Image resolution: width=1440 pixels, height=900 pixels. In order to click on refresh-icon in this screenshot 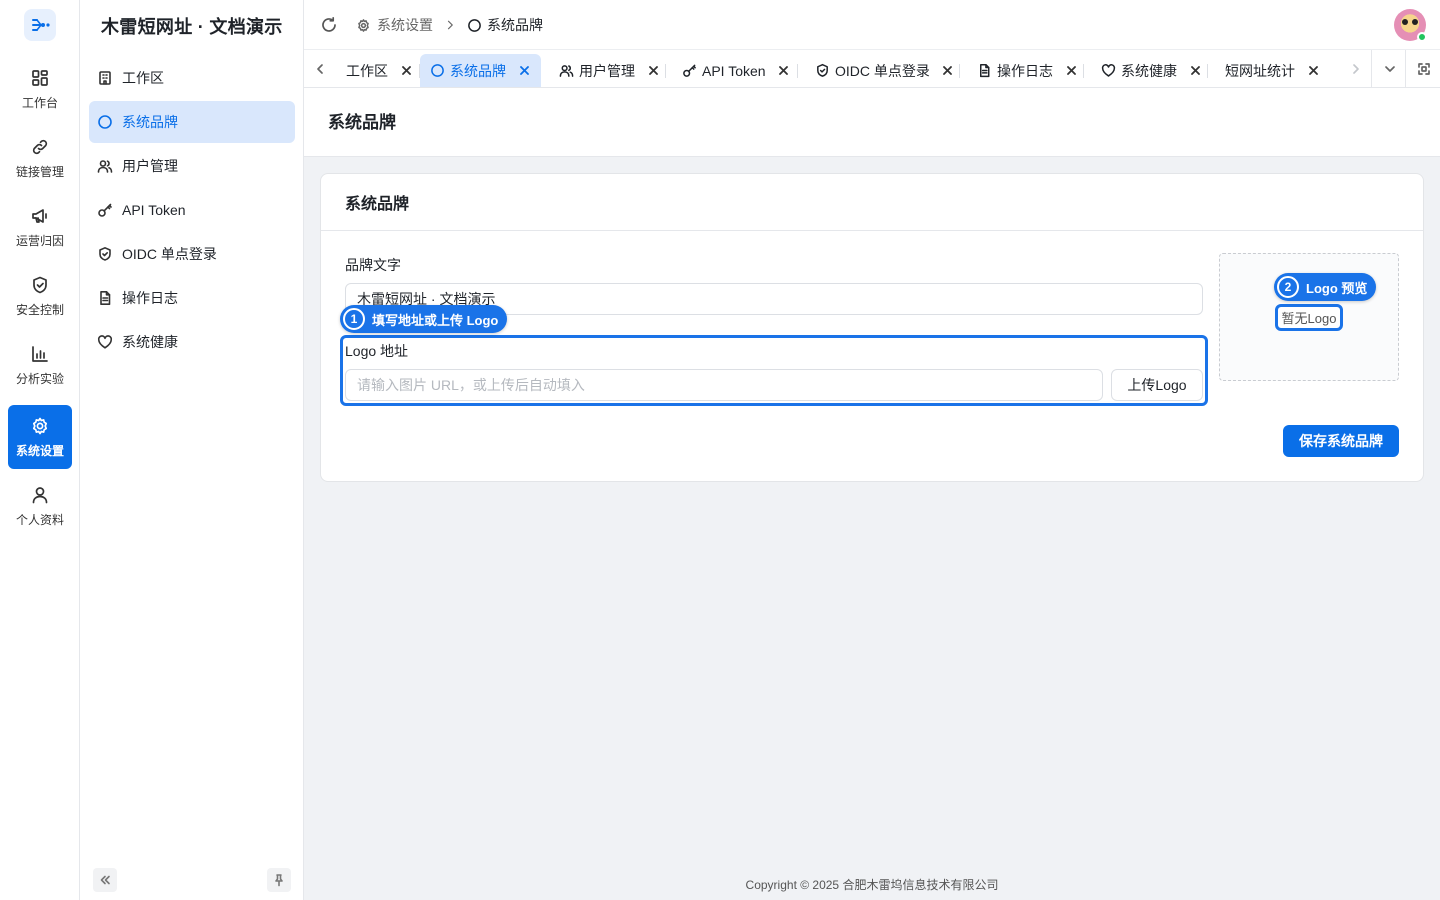, I will do `click(329, 24)`.